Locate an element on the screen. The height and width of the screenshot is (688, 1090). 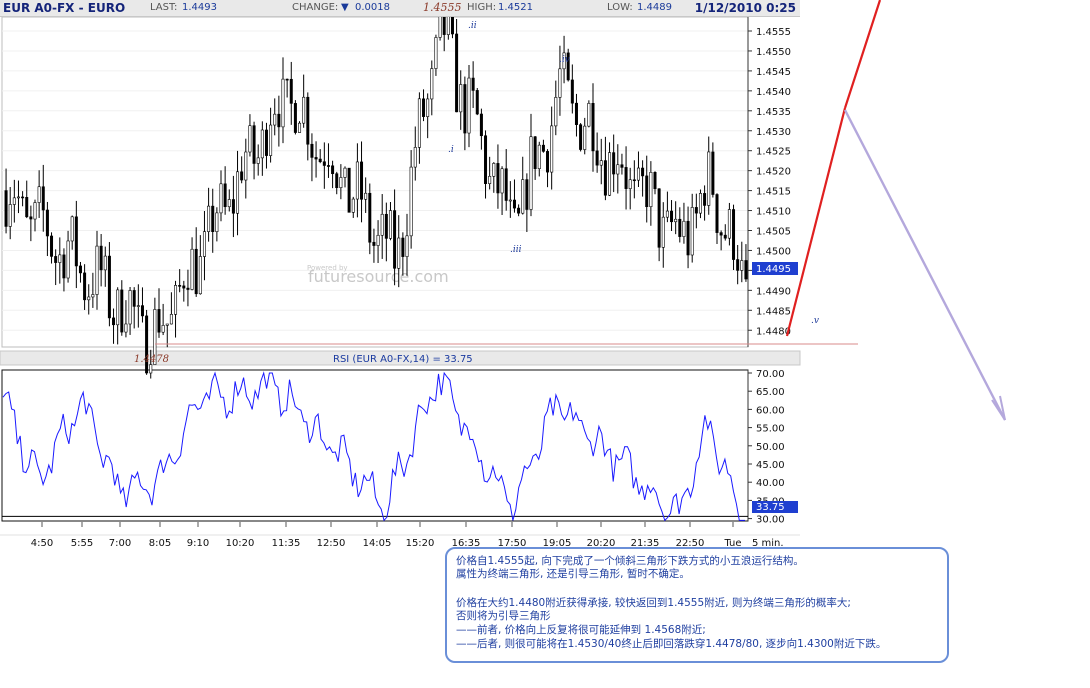
x-tick-label: 14:05 is located at coordinates (377, 543).